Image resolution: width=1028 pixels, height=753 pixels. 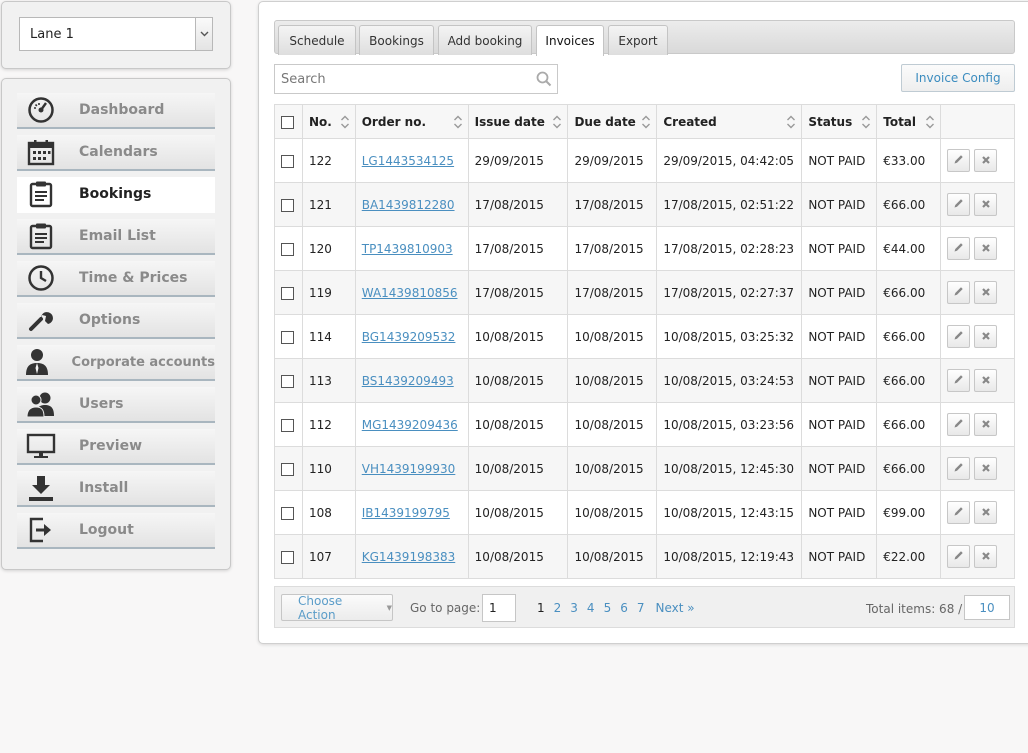 What do you see at coordinates (407, 249) in the screenshot?
I see `order-link: TP1439810903` at bounding box center [407, 249].